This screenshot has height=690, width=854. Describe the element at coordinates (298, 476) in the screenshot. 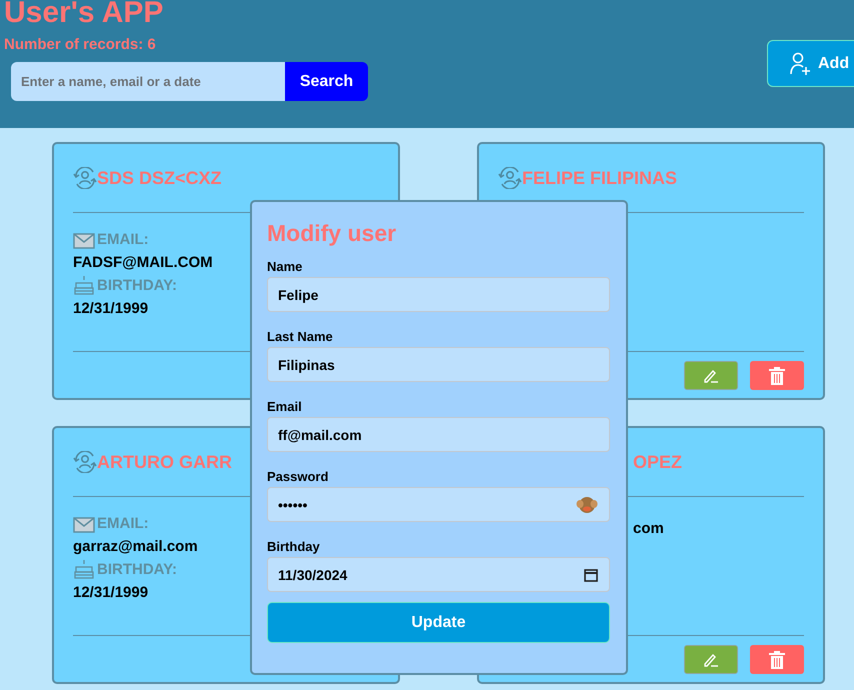

I see `field-label: Password` at that location.